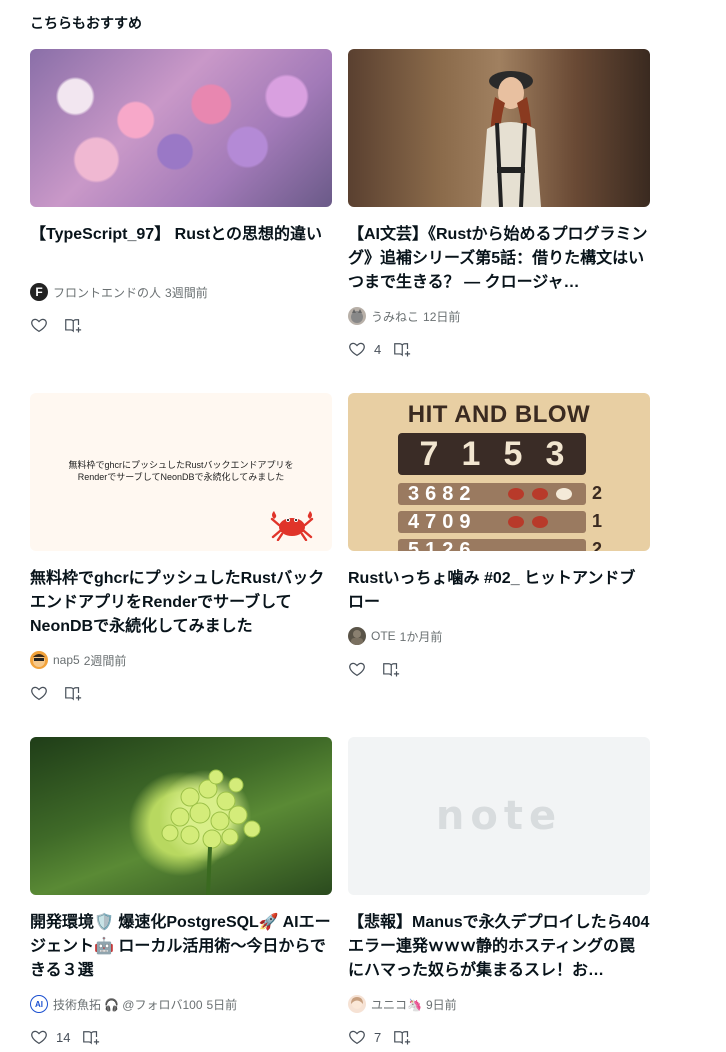  I want to click on article-title: 【TypeScript_97】 Rustとの思想的違い, so click(181, 235).